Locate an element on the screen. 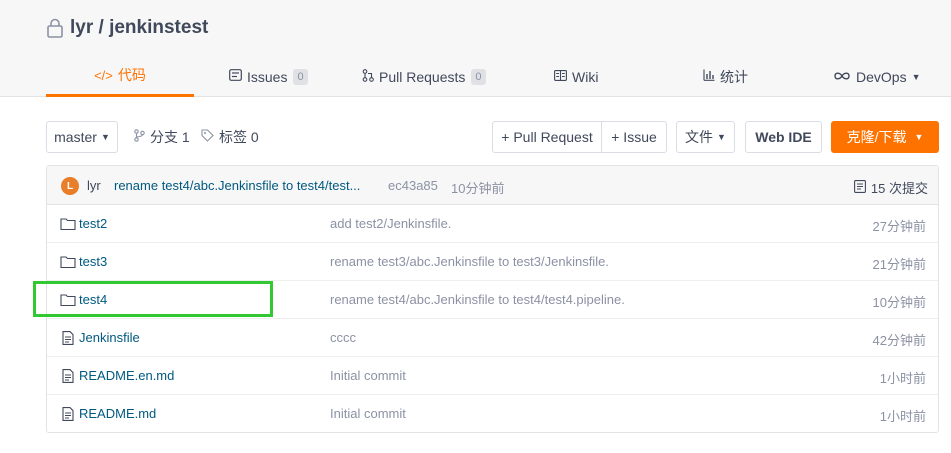 The width and height of the screenshot is (951, 453). tab-pull-requests: Pull Requests 0 is located at coordinates (424, 76).